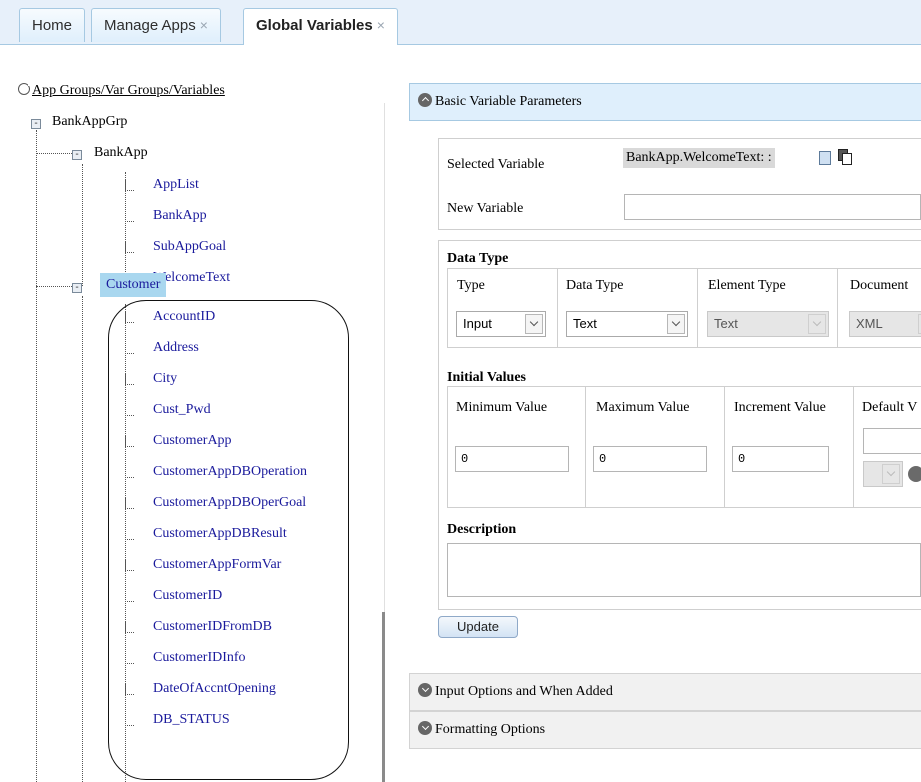 Image resolution: width=921 pixels, height=782 pixels. I want to click on document-select: XML, so click(885, 324).